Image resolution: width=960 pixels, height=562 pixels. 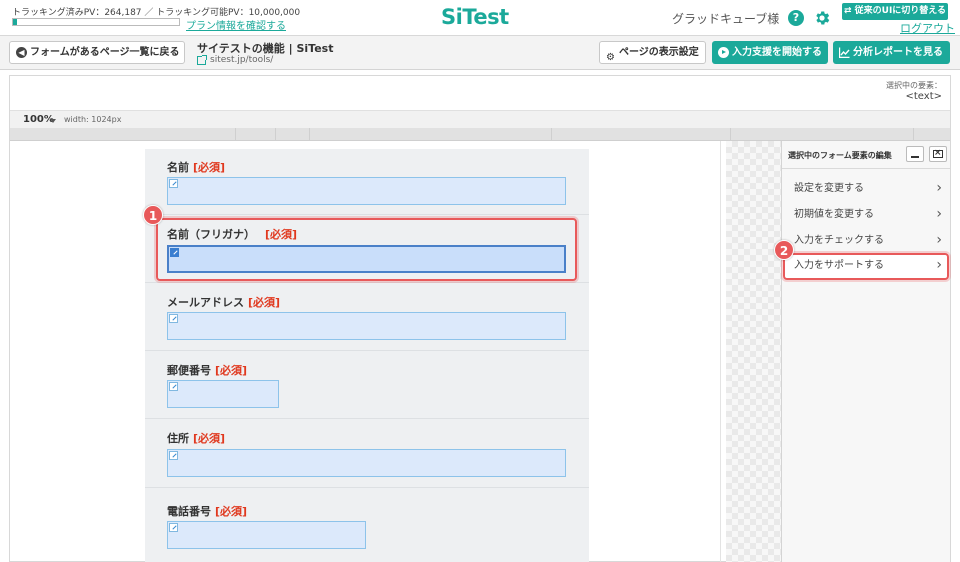 I want to click on page-edge, so click(x=720, y=351).